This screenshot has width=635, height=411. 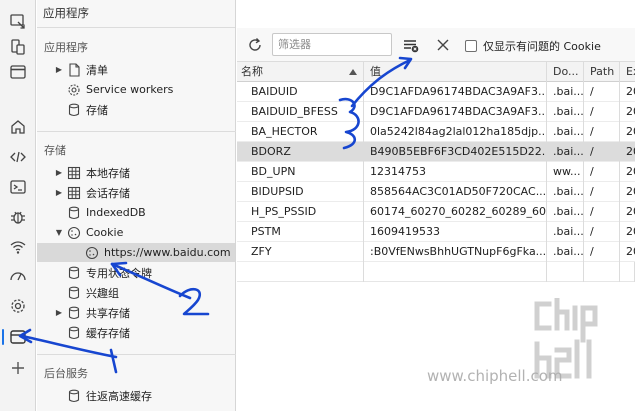 I want to click on sidebar-item-interest-groups: 兴趣组, so click(x=136, y=292).